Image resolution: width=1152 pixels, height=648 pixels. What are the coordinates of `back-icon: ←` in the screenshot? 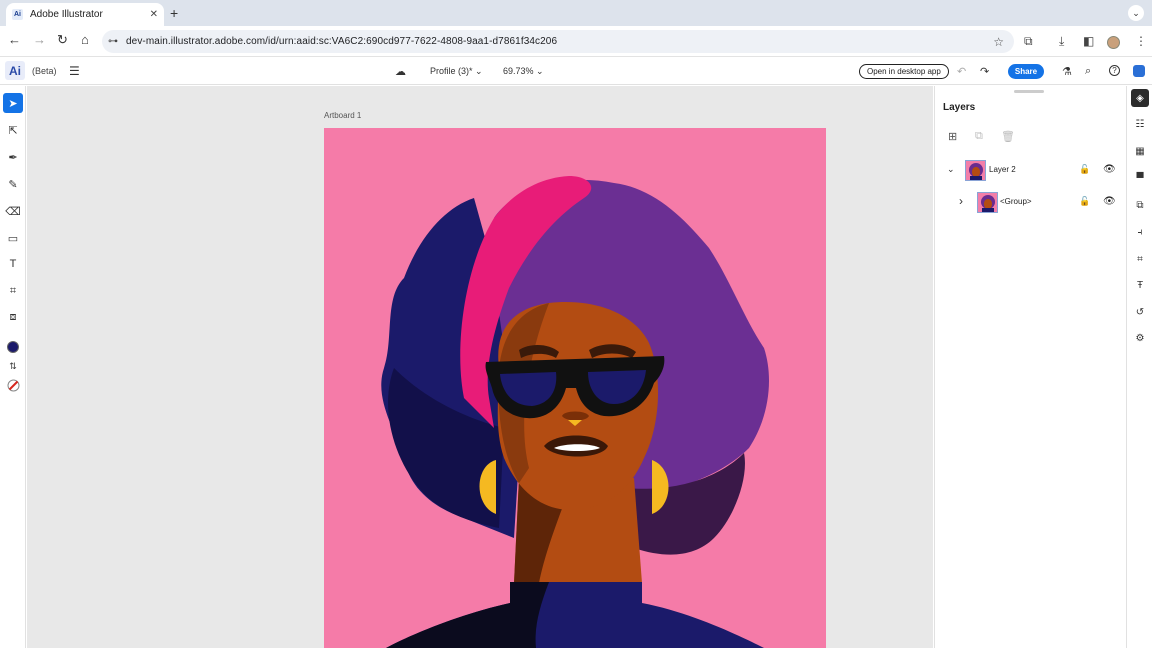 It's located at (14, 39).